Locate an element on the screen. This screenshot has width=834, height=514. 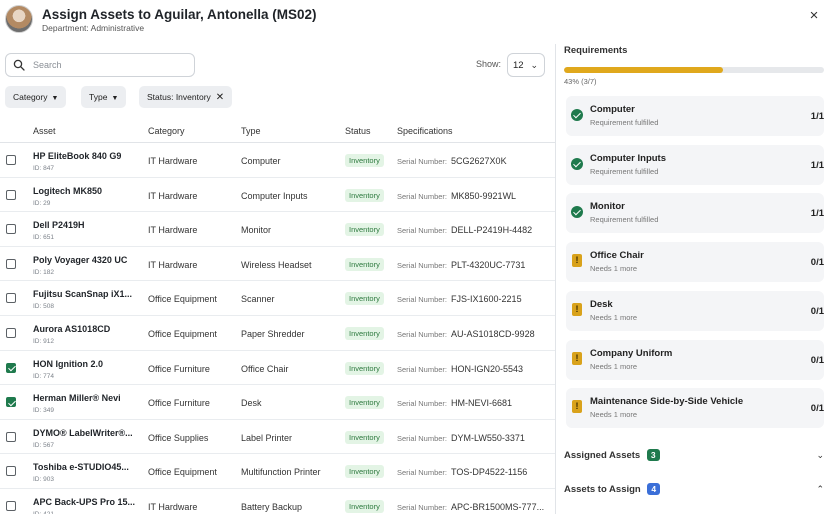
requirement-card: Office Chair Needs 1 more 0/1 is located at coordinates (695, 262).